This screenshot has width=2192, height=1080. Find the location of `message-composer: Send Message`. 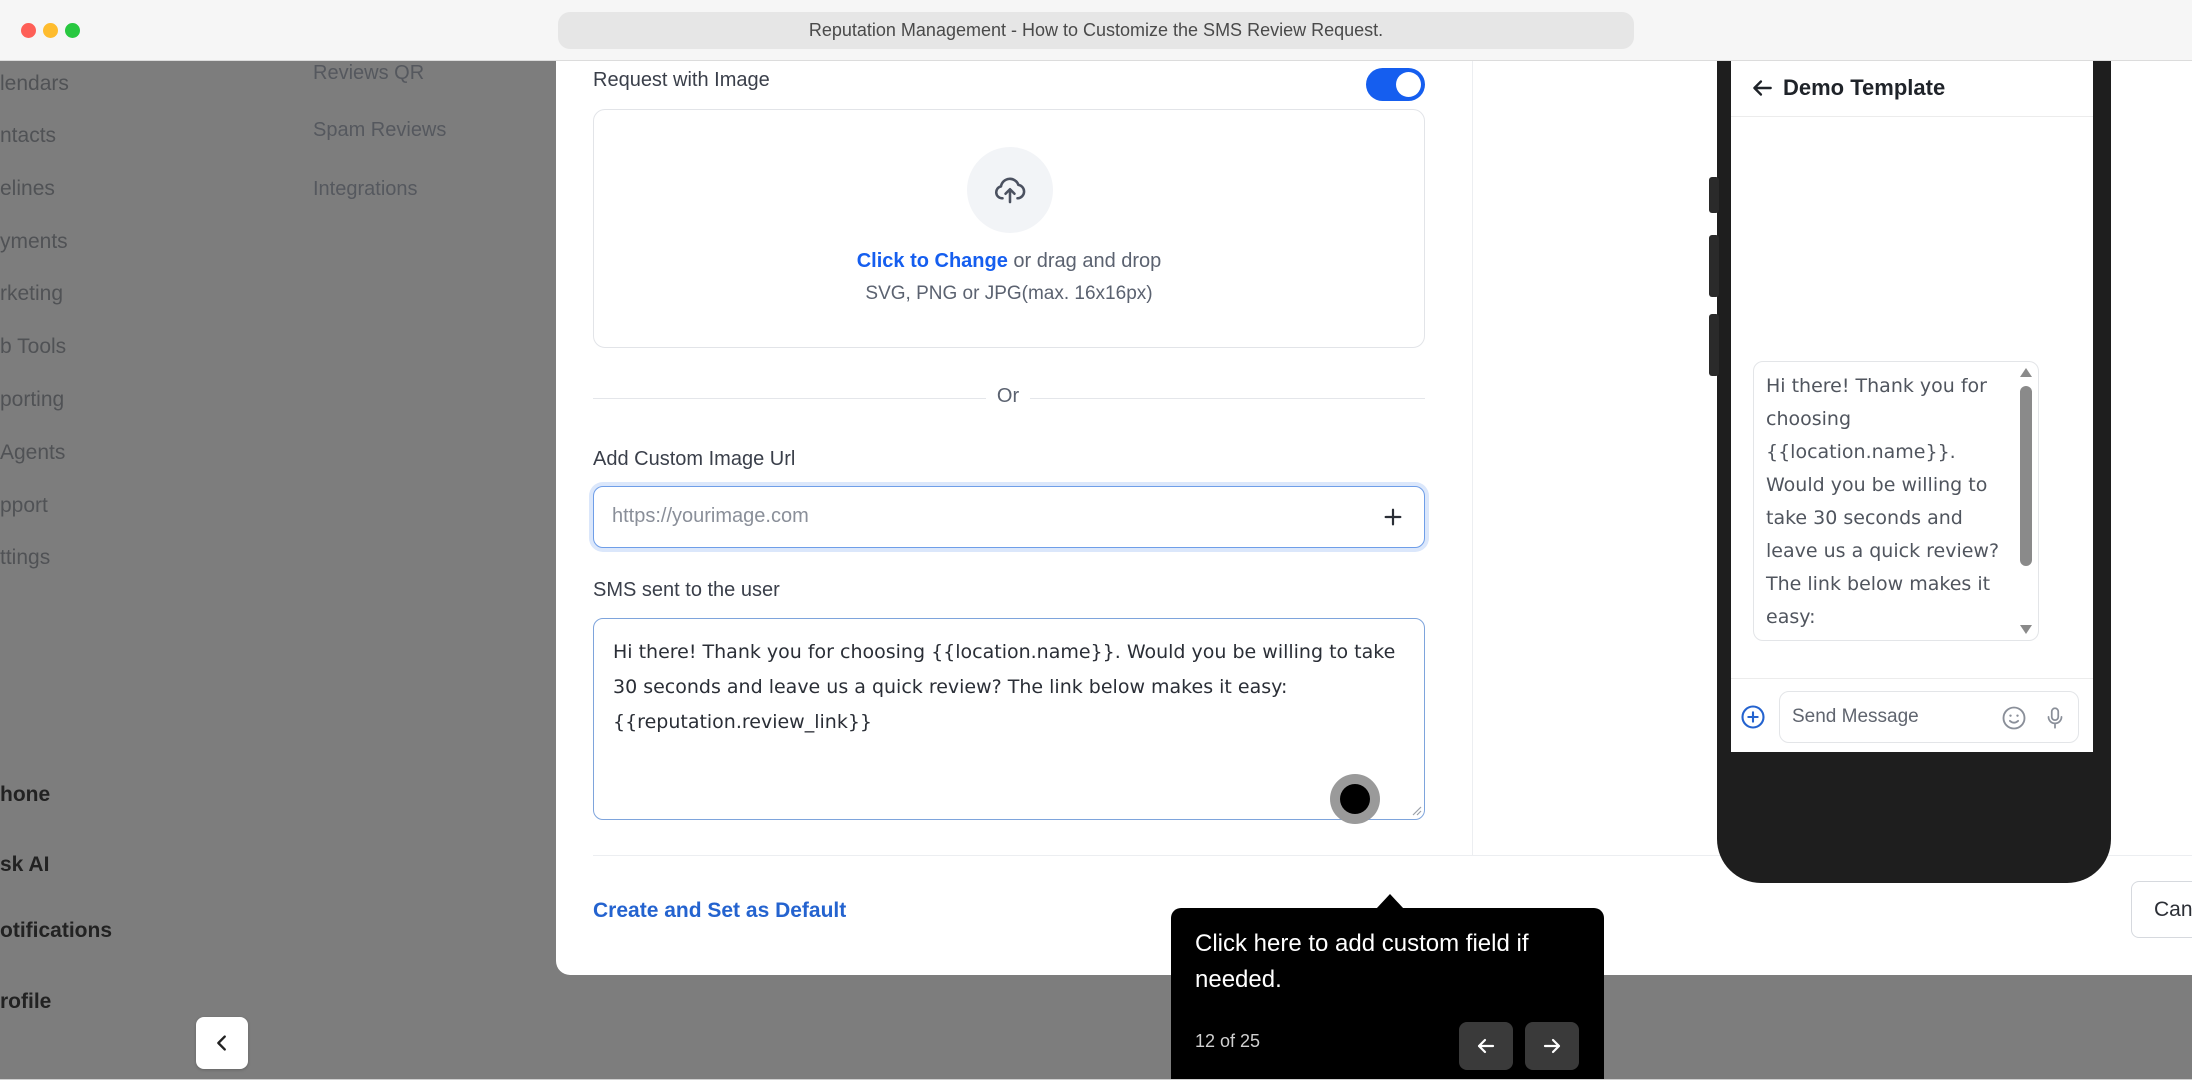

message-composer: Send Message is located at coordinates (1912, 715).